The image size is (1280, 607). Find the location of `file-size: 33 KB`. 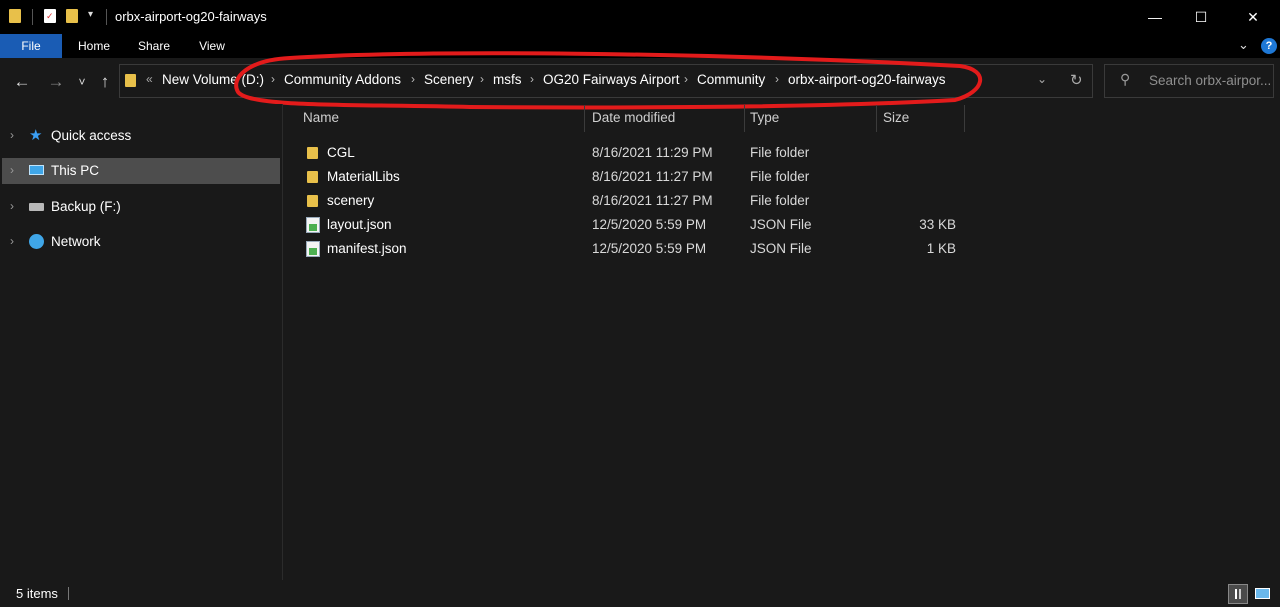

file-size: 33 KB is located at coordinates (937, 224).